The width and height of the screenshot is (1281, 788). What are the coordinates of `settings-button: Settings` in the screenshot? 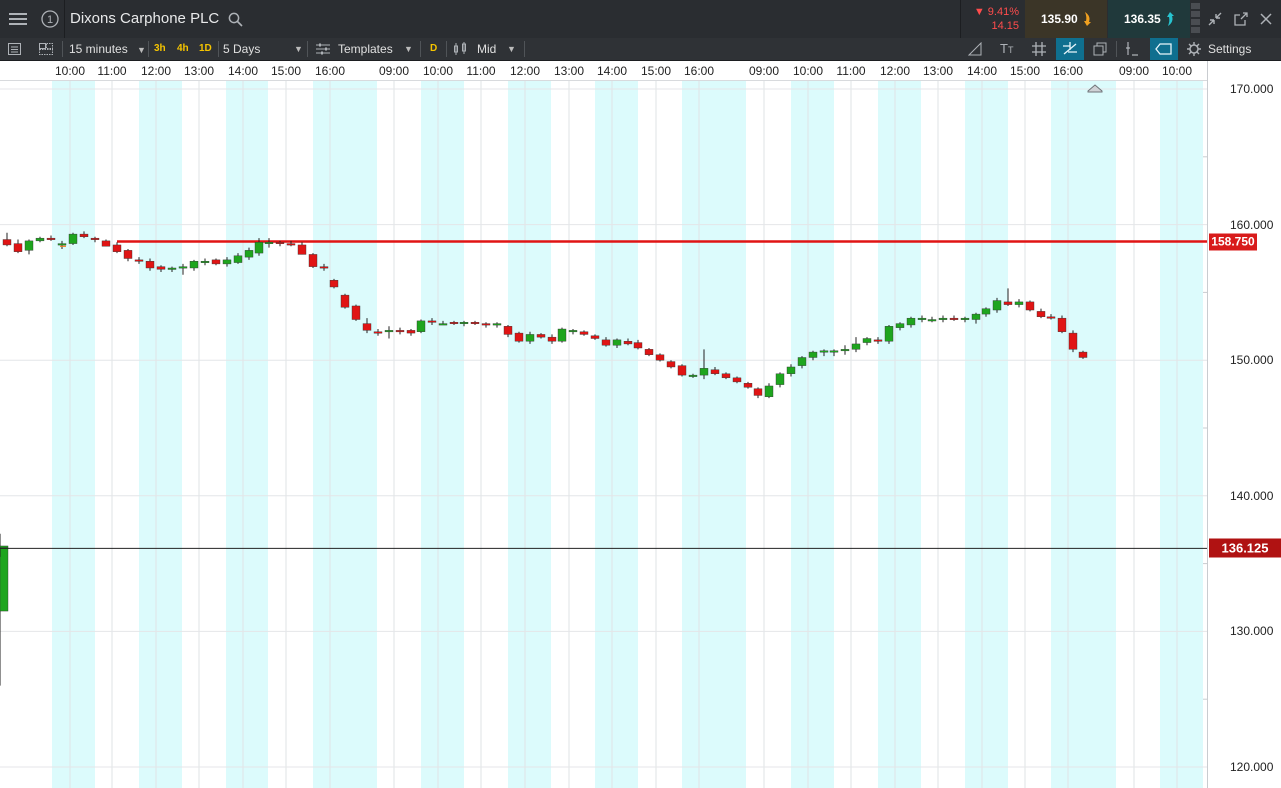 It's located at (1229, 49).